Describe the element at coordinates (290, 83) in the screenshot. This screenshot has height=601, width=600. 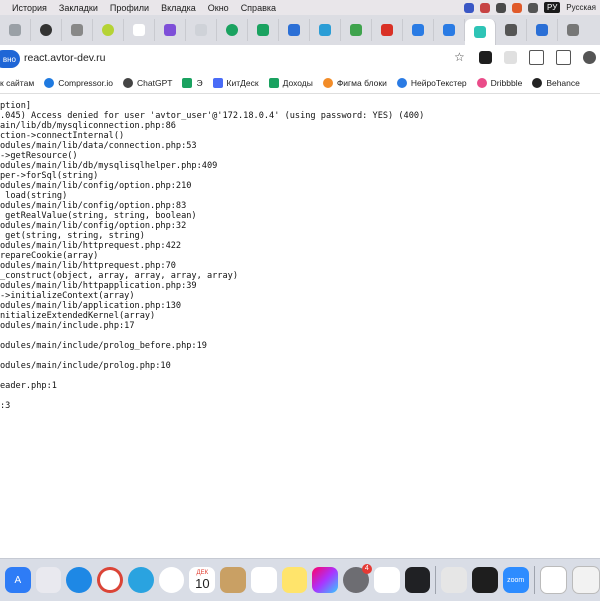
I see `bookmark-item: Доходы` at that location.